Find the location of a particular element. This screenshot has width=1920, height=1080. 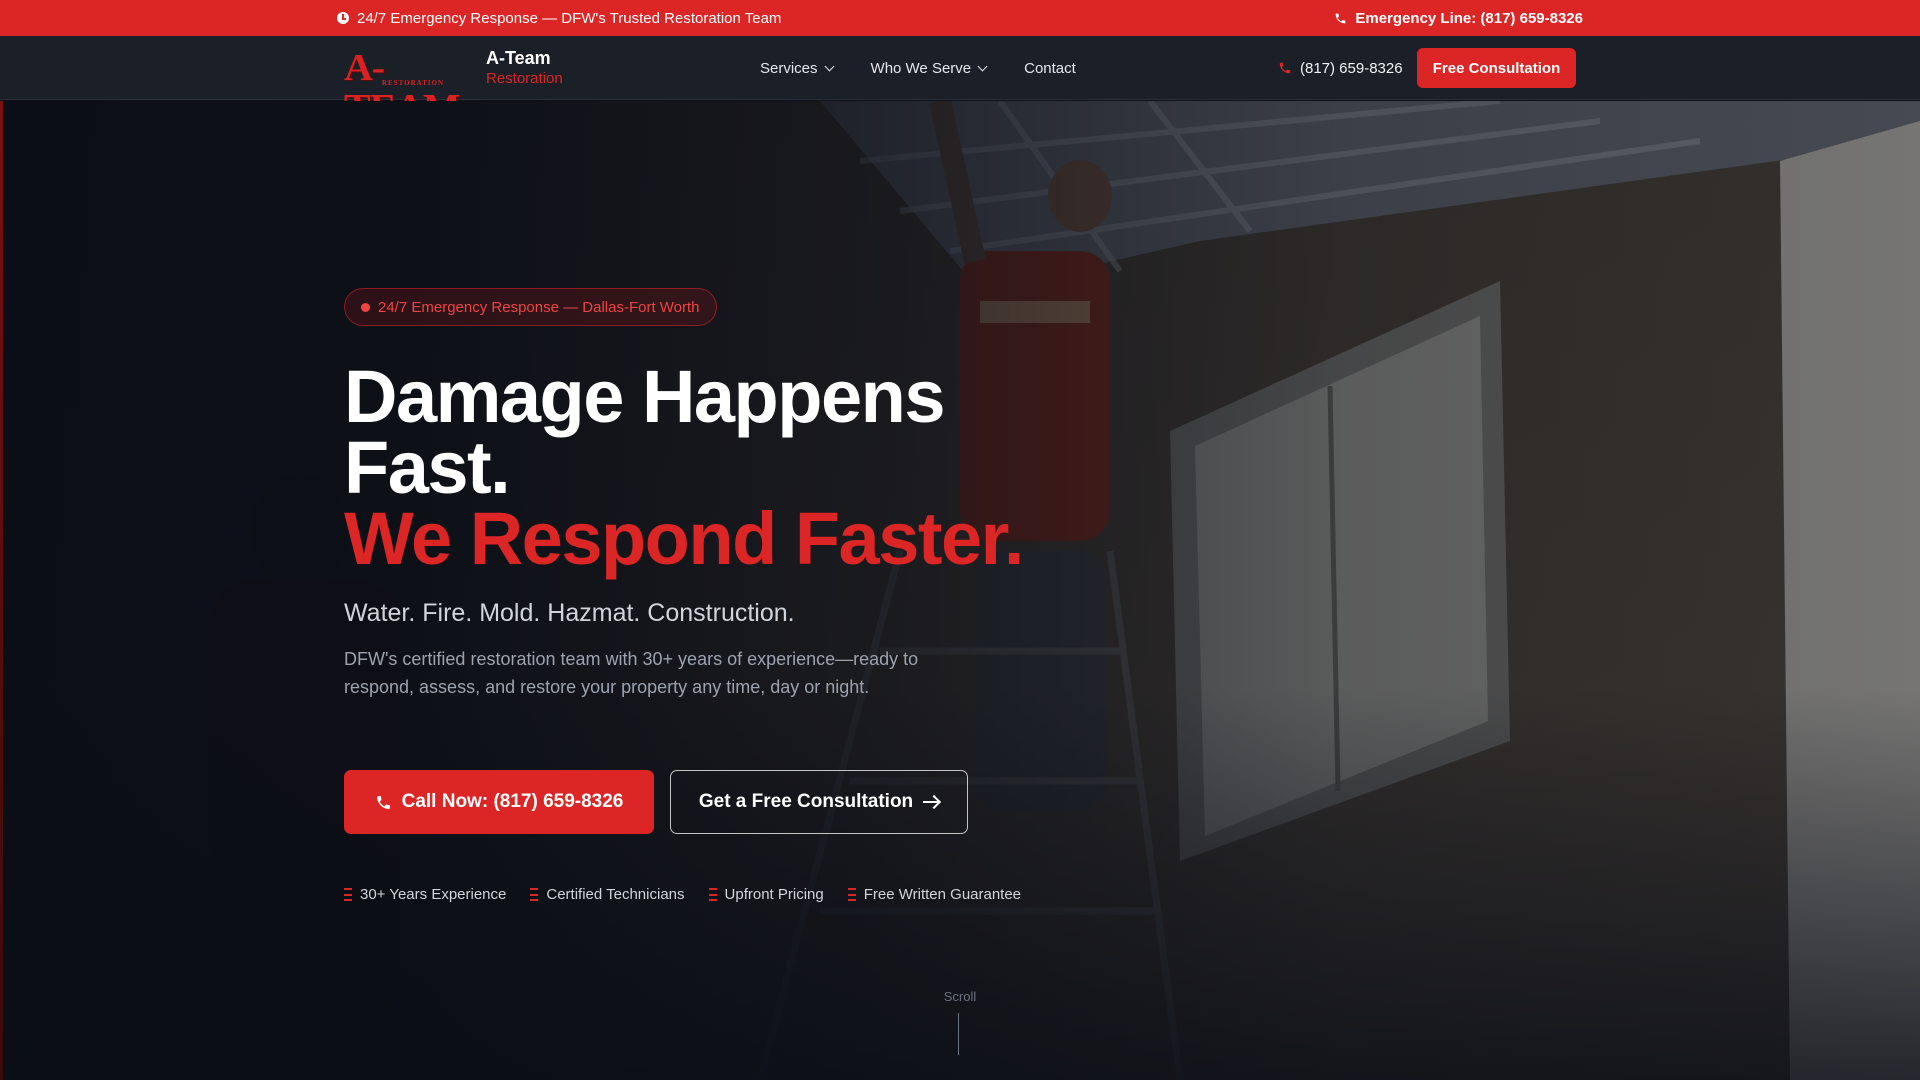

trust-item-label: Free Written Guarantee is located at coordinates (942, 894).